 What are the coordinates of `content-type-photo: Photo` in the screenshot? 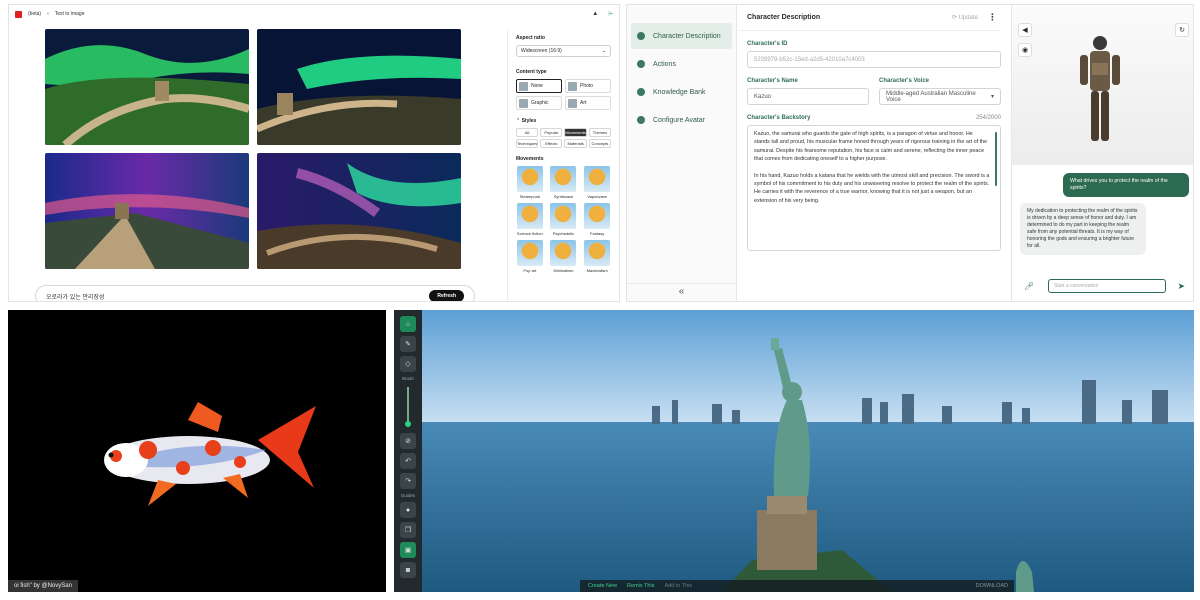 It's located at (588, 86).